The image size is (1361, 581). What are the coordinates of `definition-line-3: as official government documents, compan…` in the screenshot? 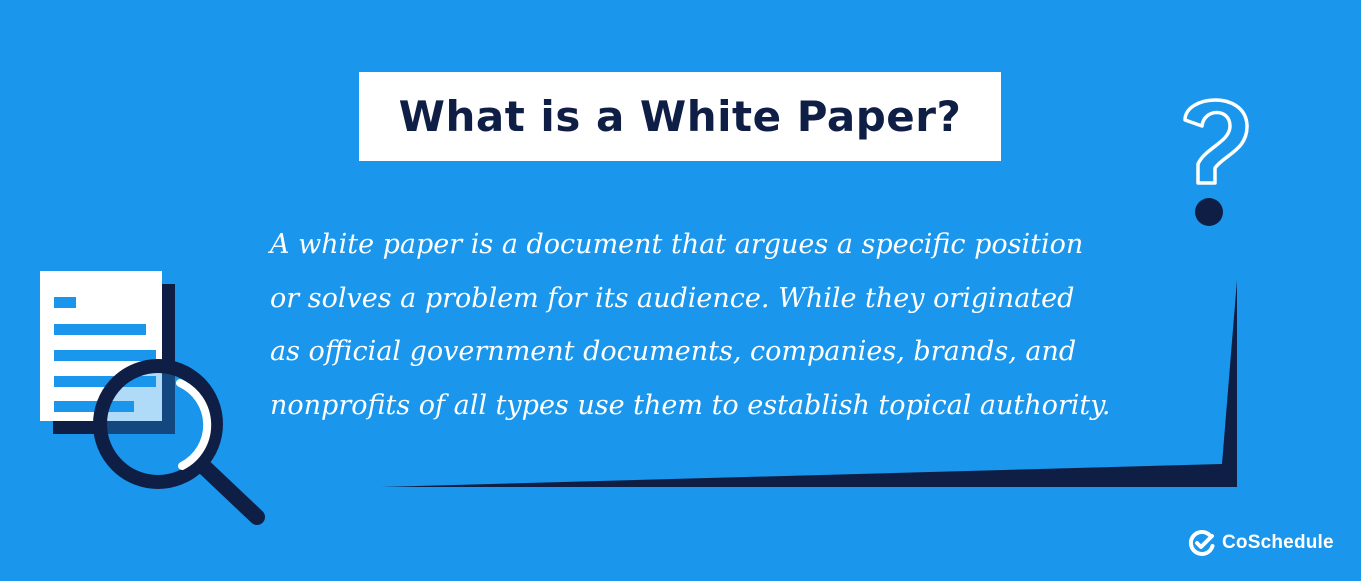 It's located at (673, 351).